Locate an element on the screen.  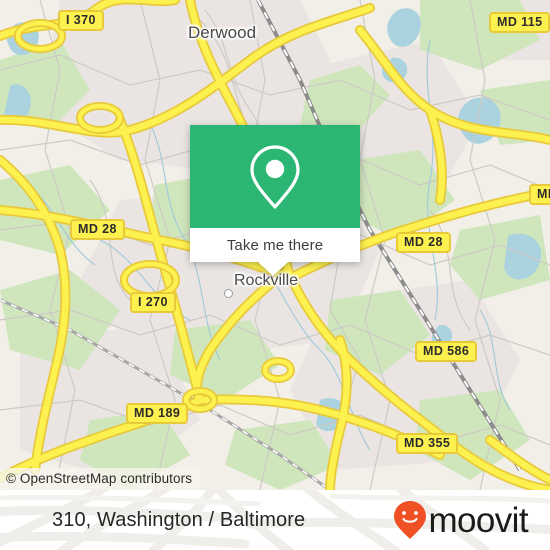
shield-md-28-west: MD 28 is located at coordinates (97, 229).